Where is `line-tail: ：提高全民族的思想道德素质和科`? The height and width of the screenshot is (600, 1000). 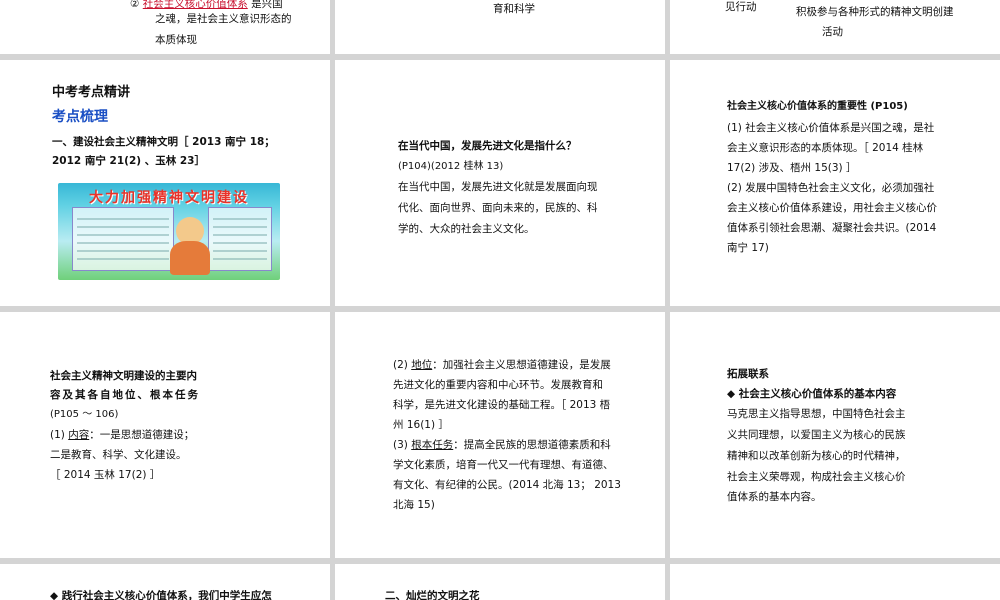
line-tail: ：提高全民族的思想道德素质和科 is located at coordinates (532, 445).